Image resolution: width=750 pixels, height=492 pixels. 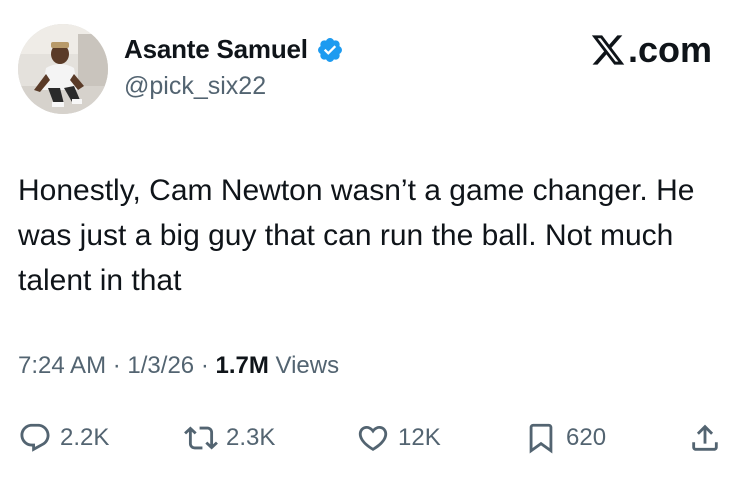 I want to click on verified-badge-icon, so click(x=329, y=49).